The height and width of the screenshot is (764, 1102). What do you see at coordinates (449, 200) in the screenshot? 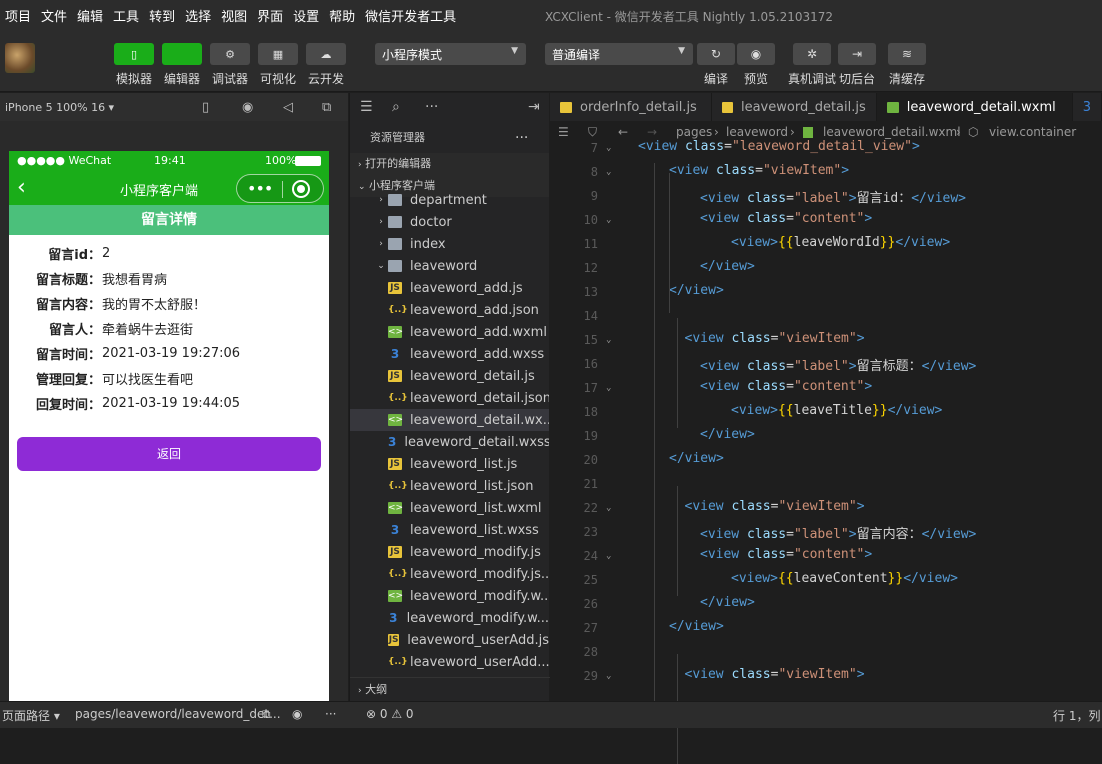
I see `folder-item: › department` at bounding box center [449, 200].